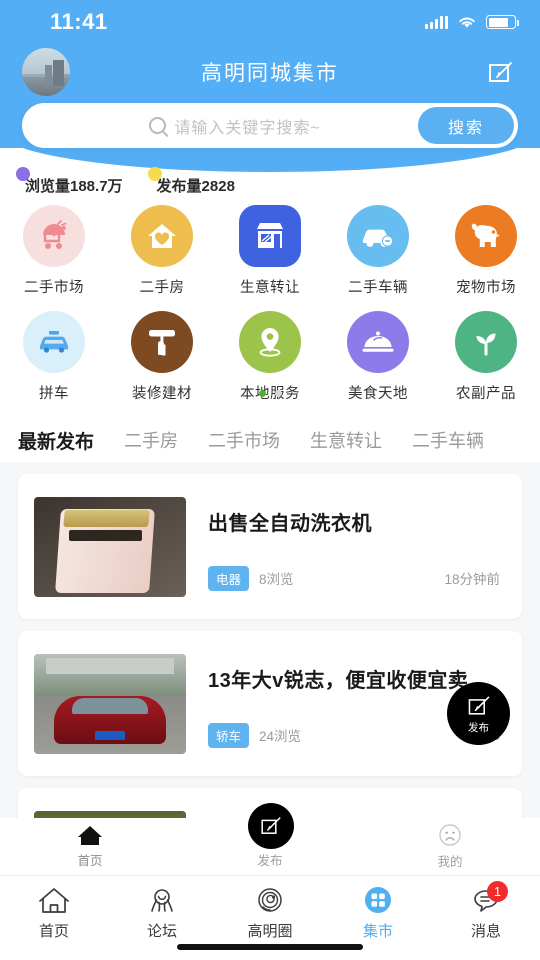 This screenshot has height=960, width=540. I want to click on category-item-secondhand-market: 二手市场, so click(54, 251).